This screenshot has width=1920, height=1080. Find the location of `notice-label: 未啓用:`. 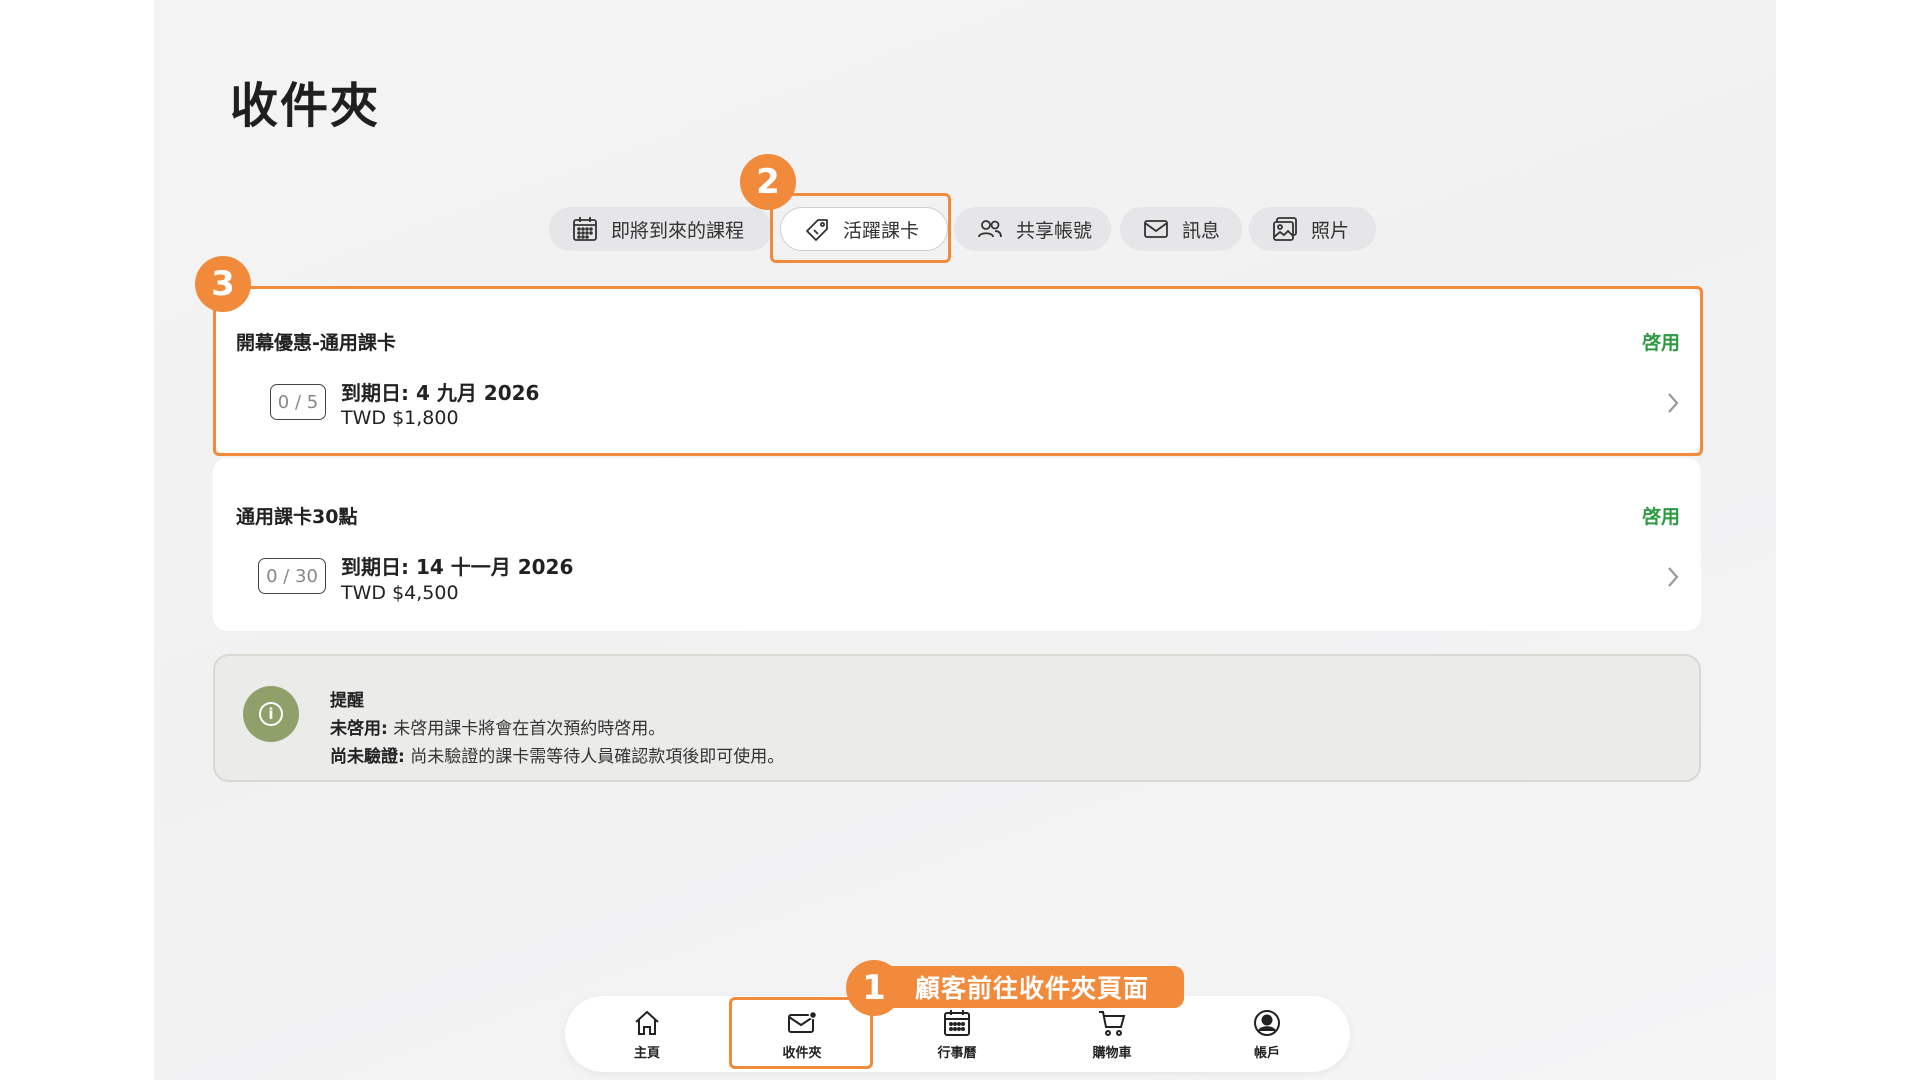

notice-label: 未啓用: is located at coordinates (359, 729).